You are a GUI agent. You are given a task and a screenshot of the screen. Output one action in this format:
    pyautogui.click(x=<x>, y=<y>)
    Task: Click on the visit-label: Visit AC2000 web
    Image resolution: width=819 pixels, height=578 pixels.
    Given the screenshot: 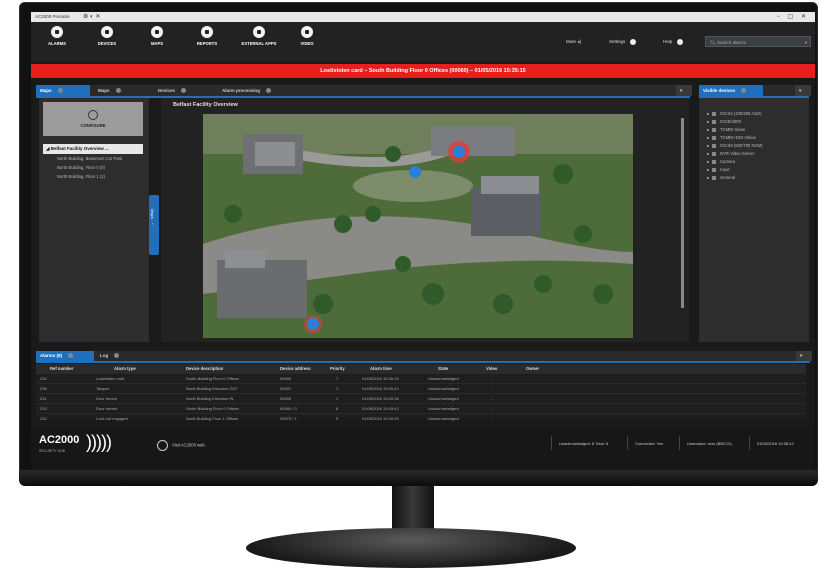 What is the action you would take?
    pyautogui.click(x=188, y=445)
    